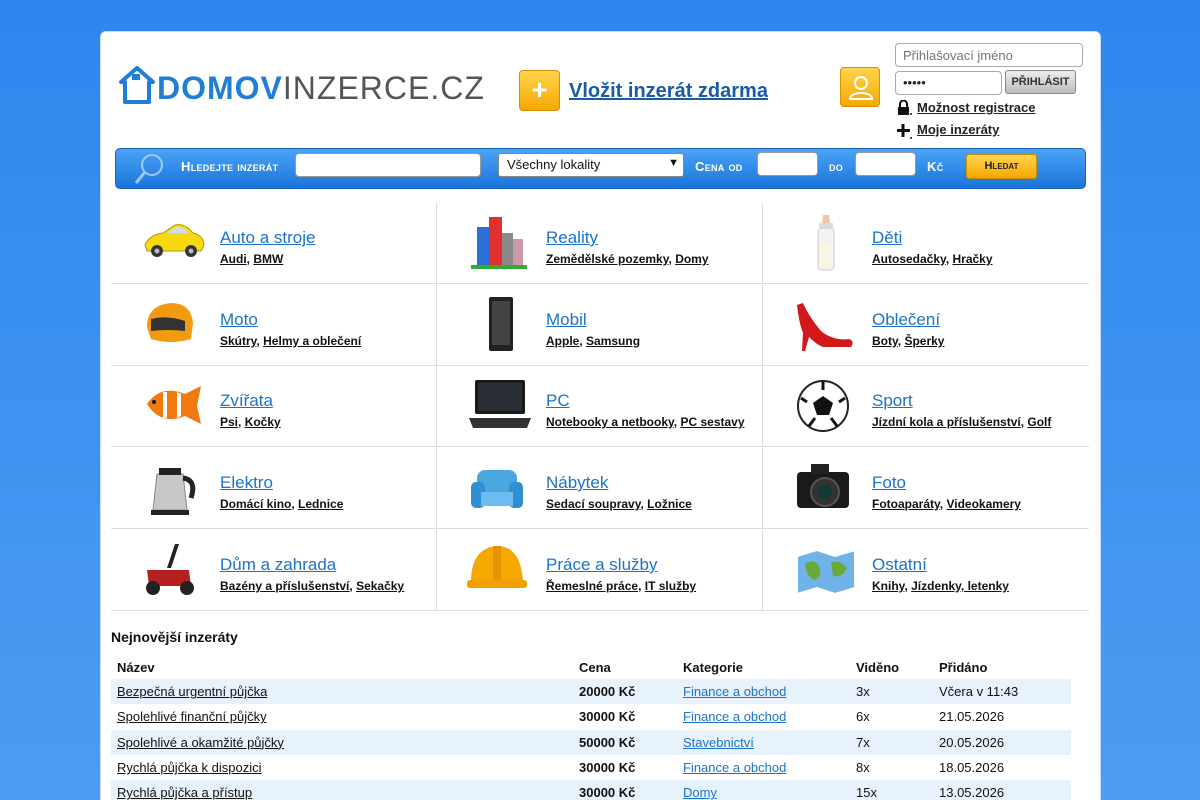 This screenshot has width=1200, height=800. Describe the element at coordinates (1001, 166) in the screenshot. I see `search-button: Hledat` at that location.